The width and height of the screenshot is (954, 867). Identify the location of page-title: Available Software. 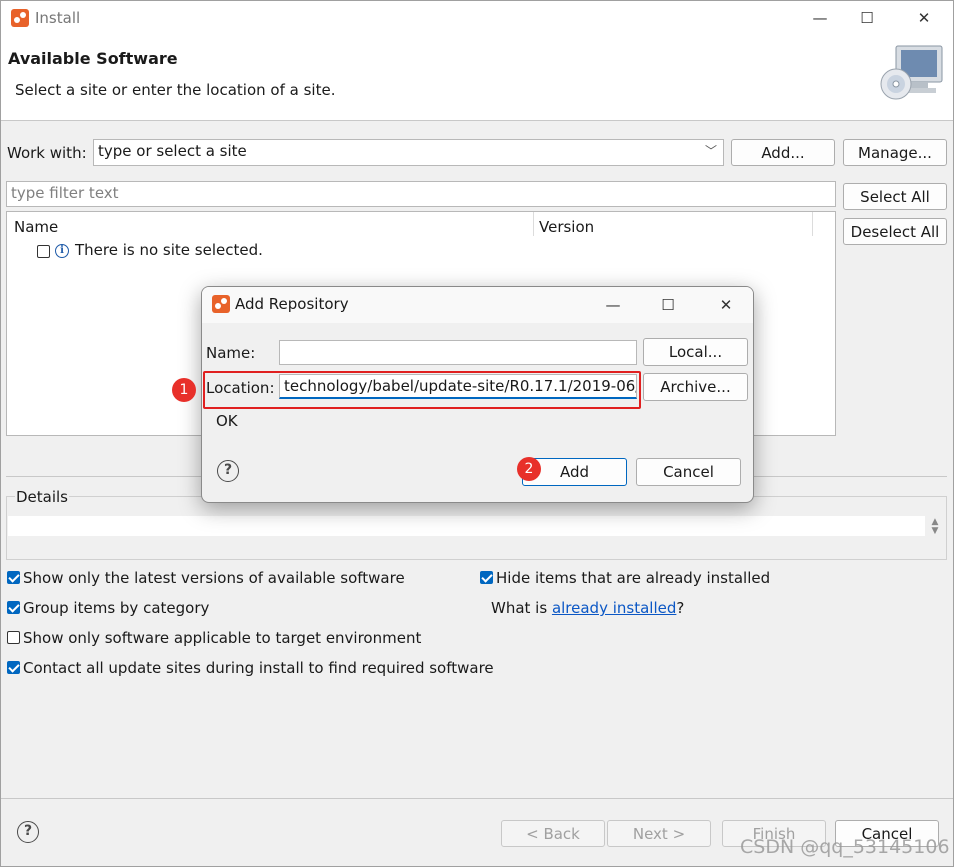
(93, 58).